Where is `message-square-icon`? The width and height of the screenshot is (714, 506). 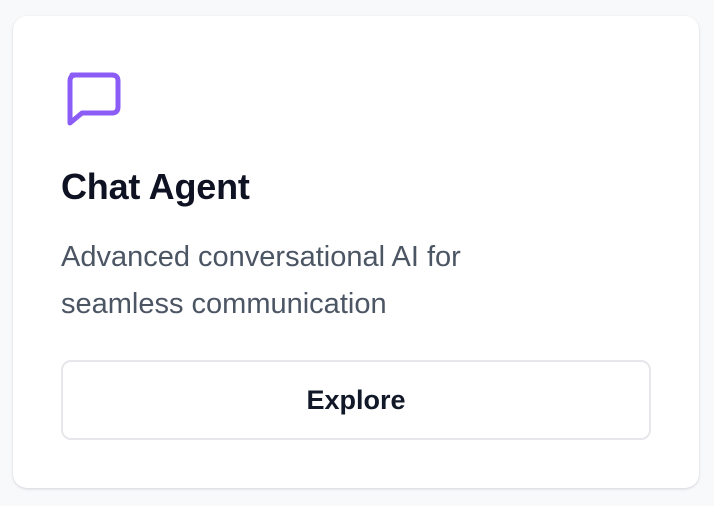 message-square-icon is located at coordinates (94, 97).